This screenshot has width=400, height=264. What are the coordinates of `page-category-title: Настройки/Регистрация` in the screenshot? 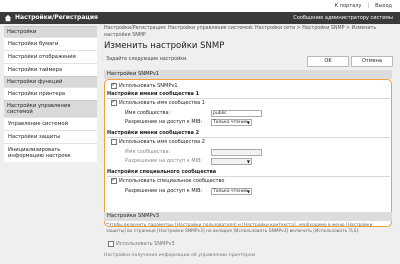 It's located at (56, 17).